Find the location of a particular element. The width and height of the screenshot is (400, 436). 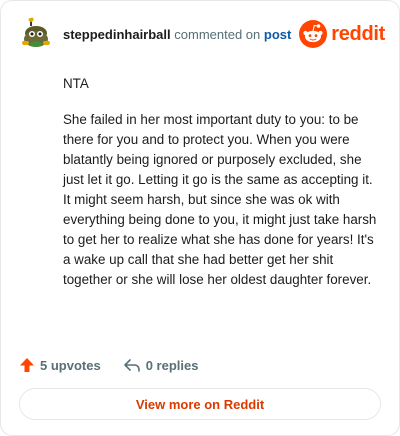

reply-count: 0 replies is located at coordinates (172, 365).